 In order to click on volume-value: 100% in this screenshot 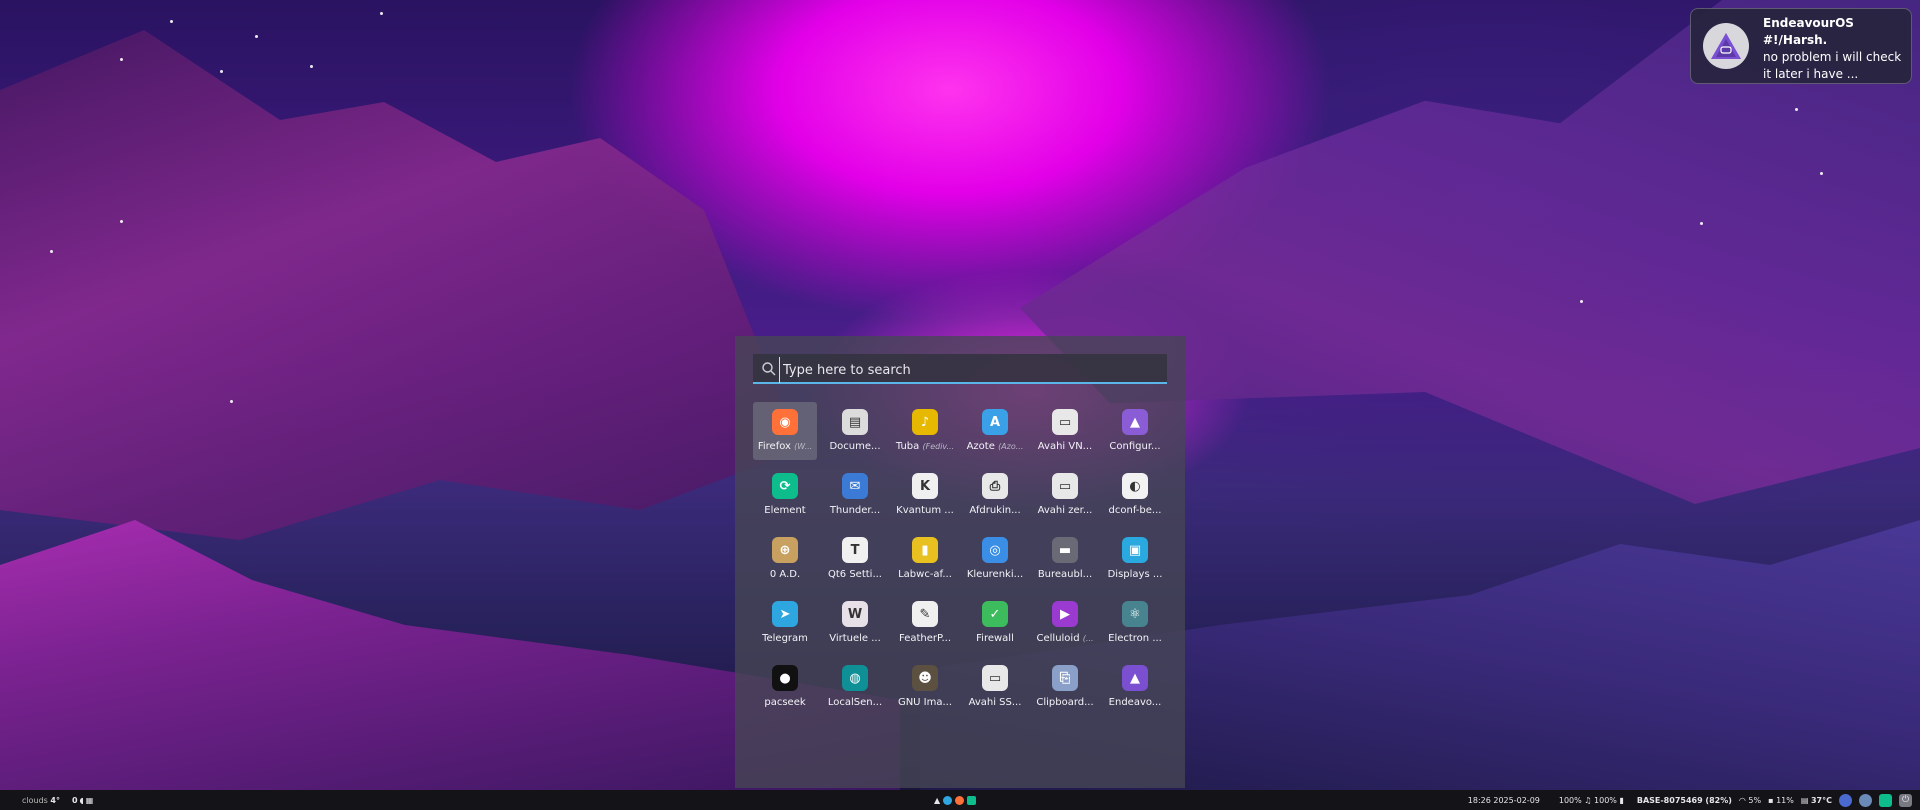, I will do `click(1570, 800)`.